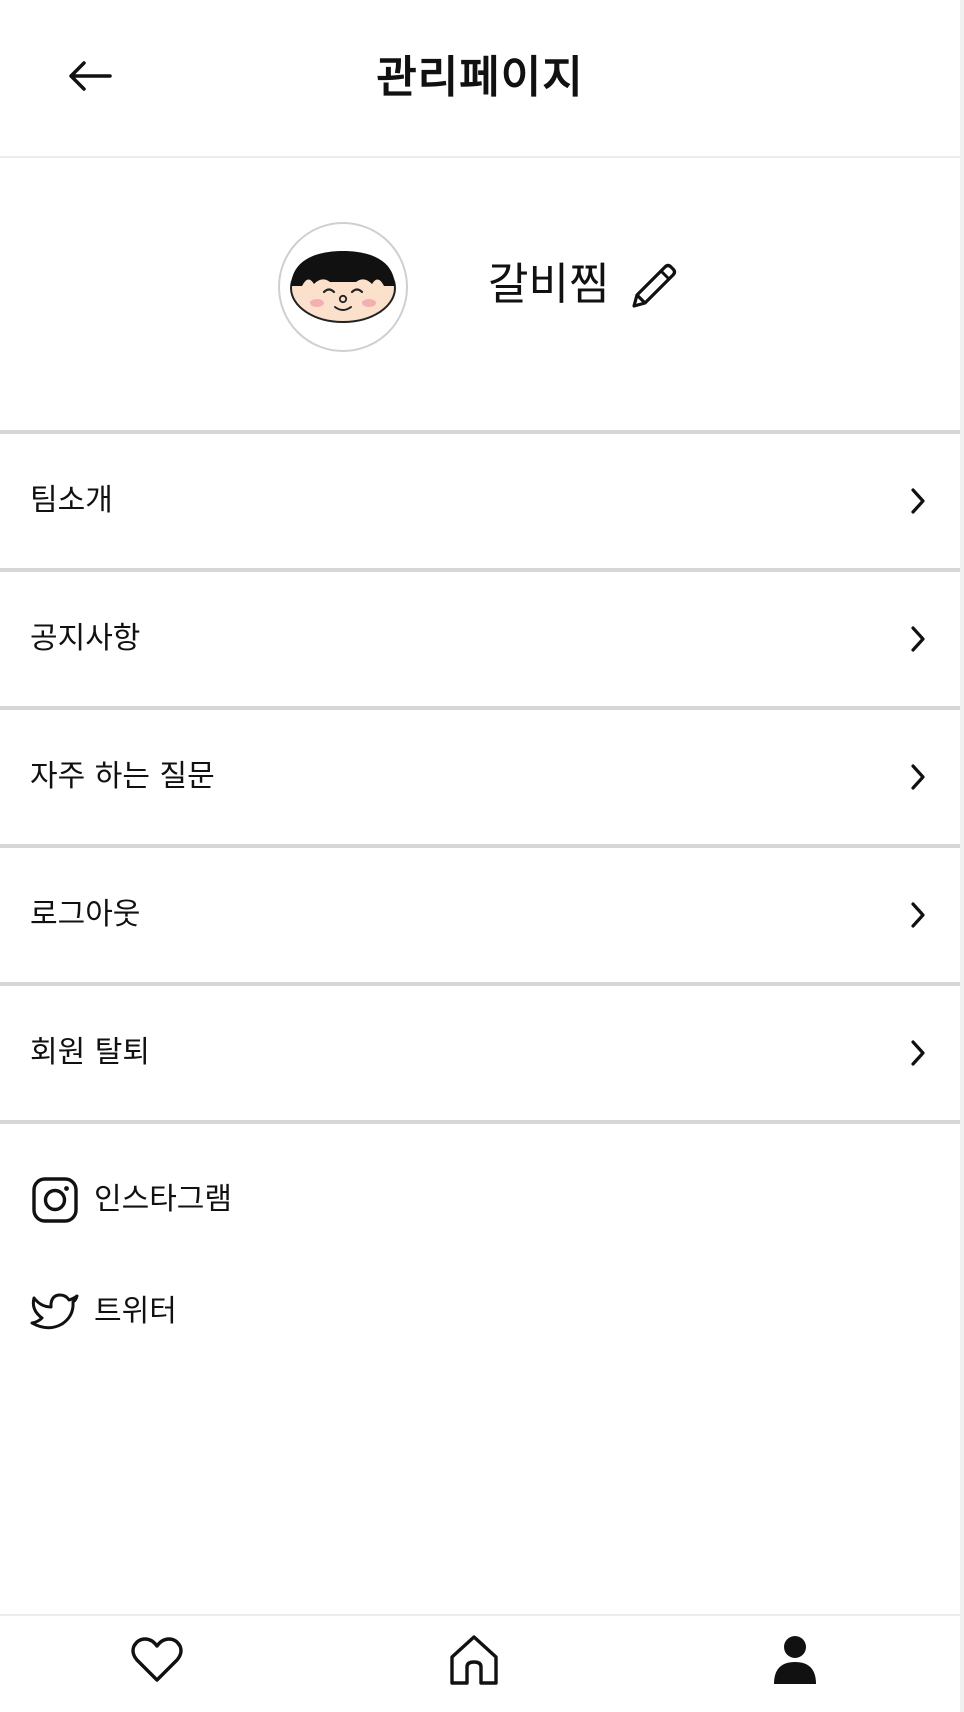 The height and width of the screenshot is (1712, 964). I want to click on bottom-nav, so click(480, 1663).